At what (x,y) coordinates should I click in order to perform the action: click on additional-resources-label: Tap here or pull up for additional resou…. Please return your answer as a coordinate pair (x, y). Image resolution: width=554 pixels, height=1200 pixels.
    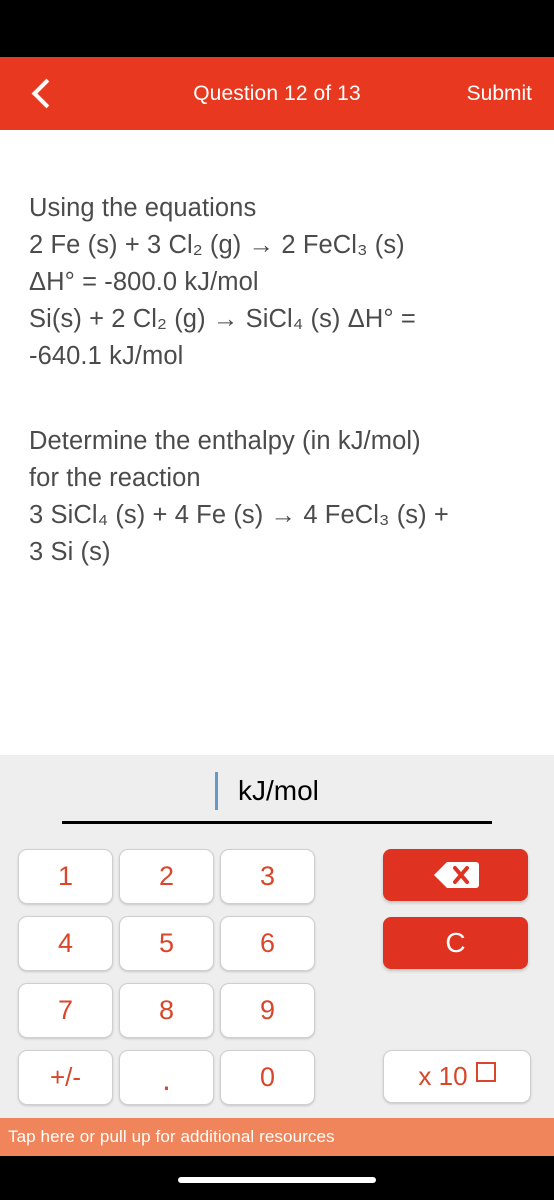
    Looking at the image, I should click on (171, 1136).